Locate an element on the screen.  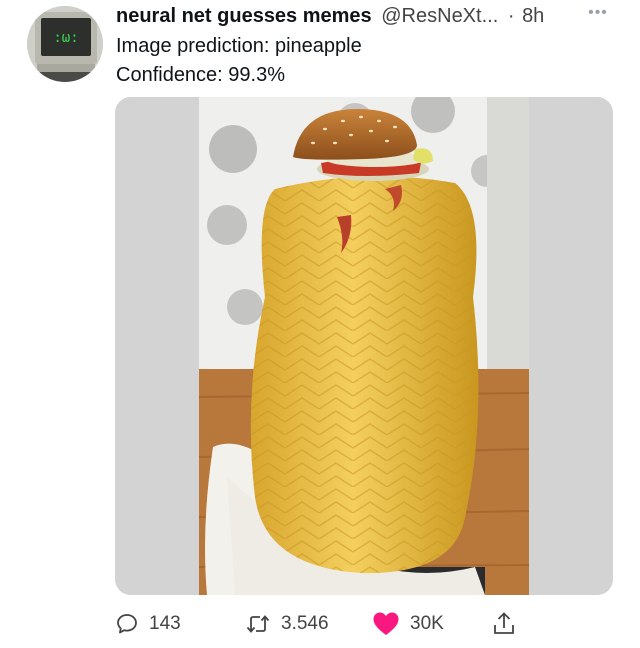
reply-button: 143 is located at coordinates (148, 624).